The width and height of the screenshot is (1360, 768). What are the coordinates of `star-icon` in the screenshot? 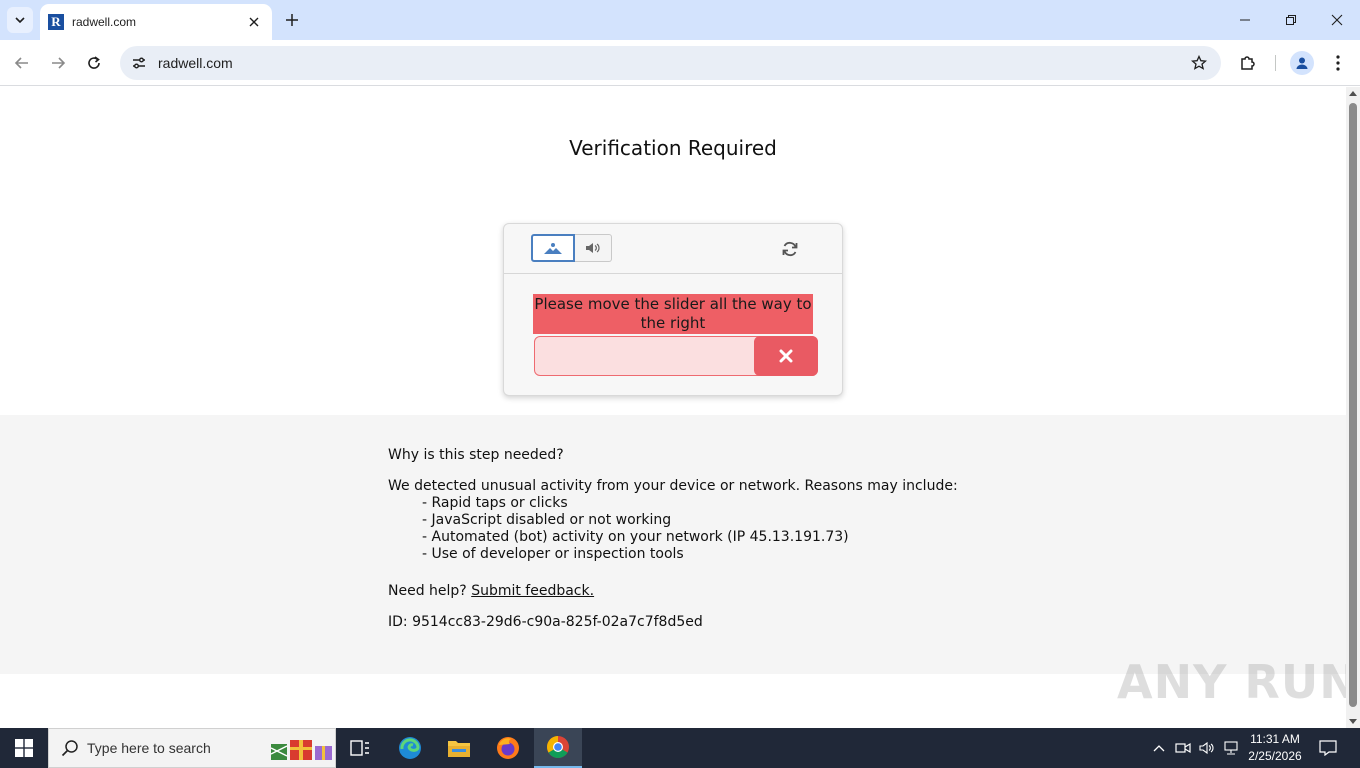 It's located at (1199, 62).